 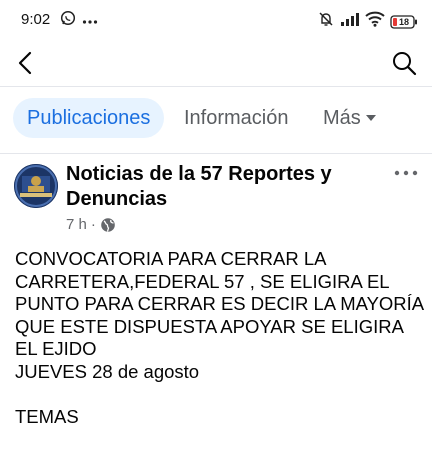 What do you see at coordinates (76, 224) in the screenshot?
I see `post-time: 7 h` at bounding box center [76, 224].